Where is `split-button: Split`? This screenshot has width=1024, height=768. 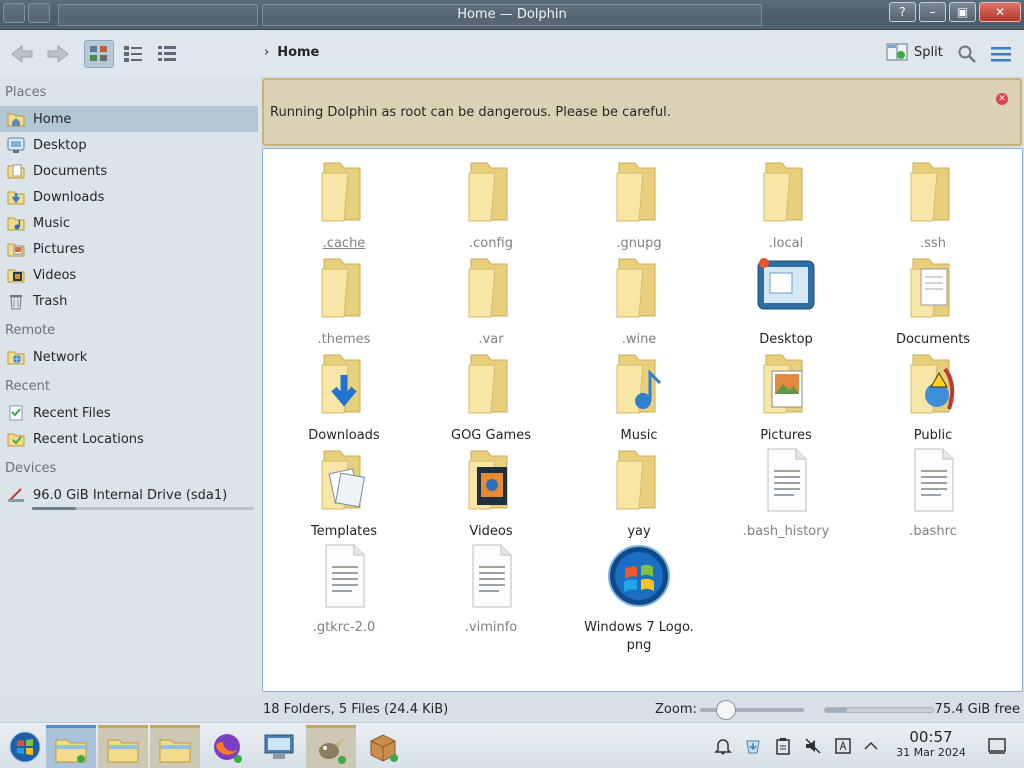
split-button: Split is located at coordinates (914, 52).